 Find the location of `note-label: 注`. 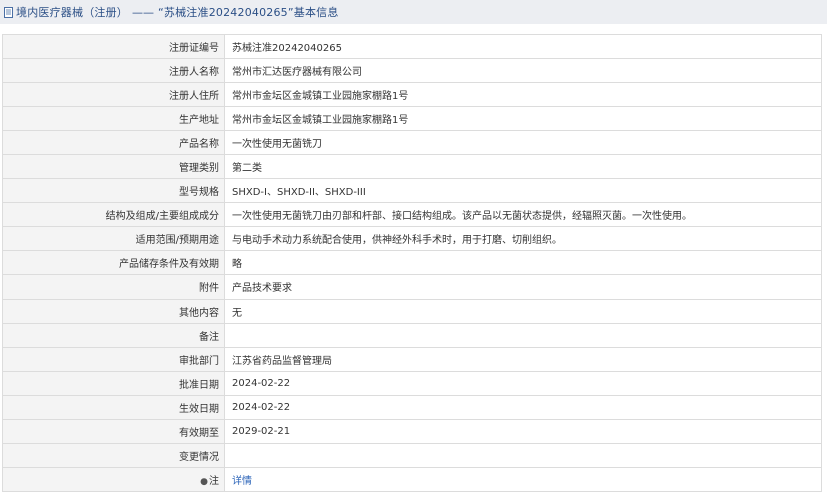

note-label: 注 is located at coordinates (214, 481).